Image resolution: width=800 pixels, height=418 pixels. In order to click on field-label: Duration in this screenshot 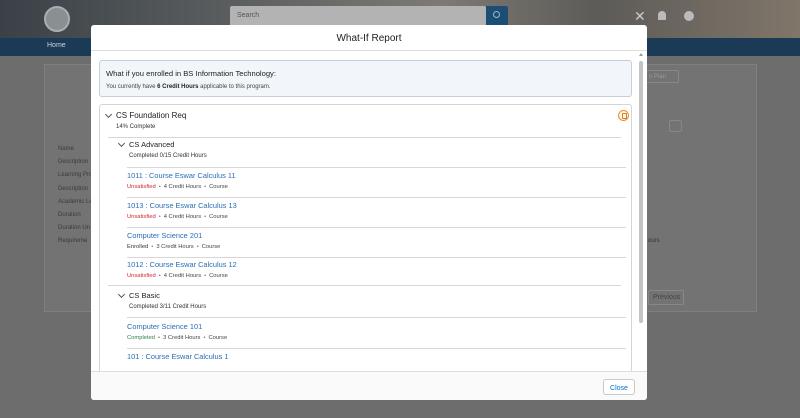, I will do `click(69, 215)`.